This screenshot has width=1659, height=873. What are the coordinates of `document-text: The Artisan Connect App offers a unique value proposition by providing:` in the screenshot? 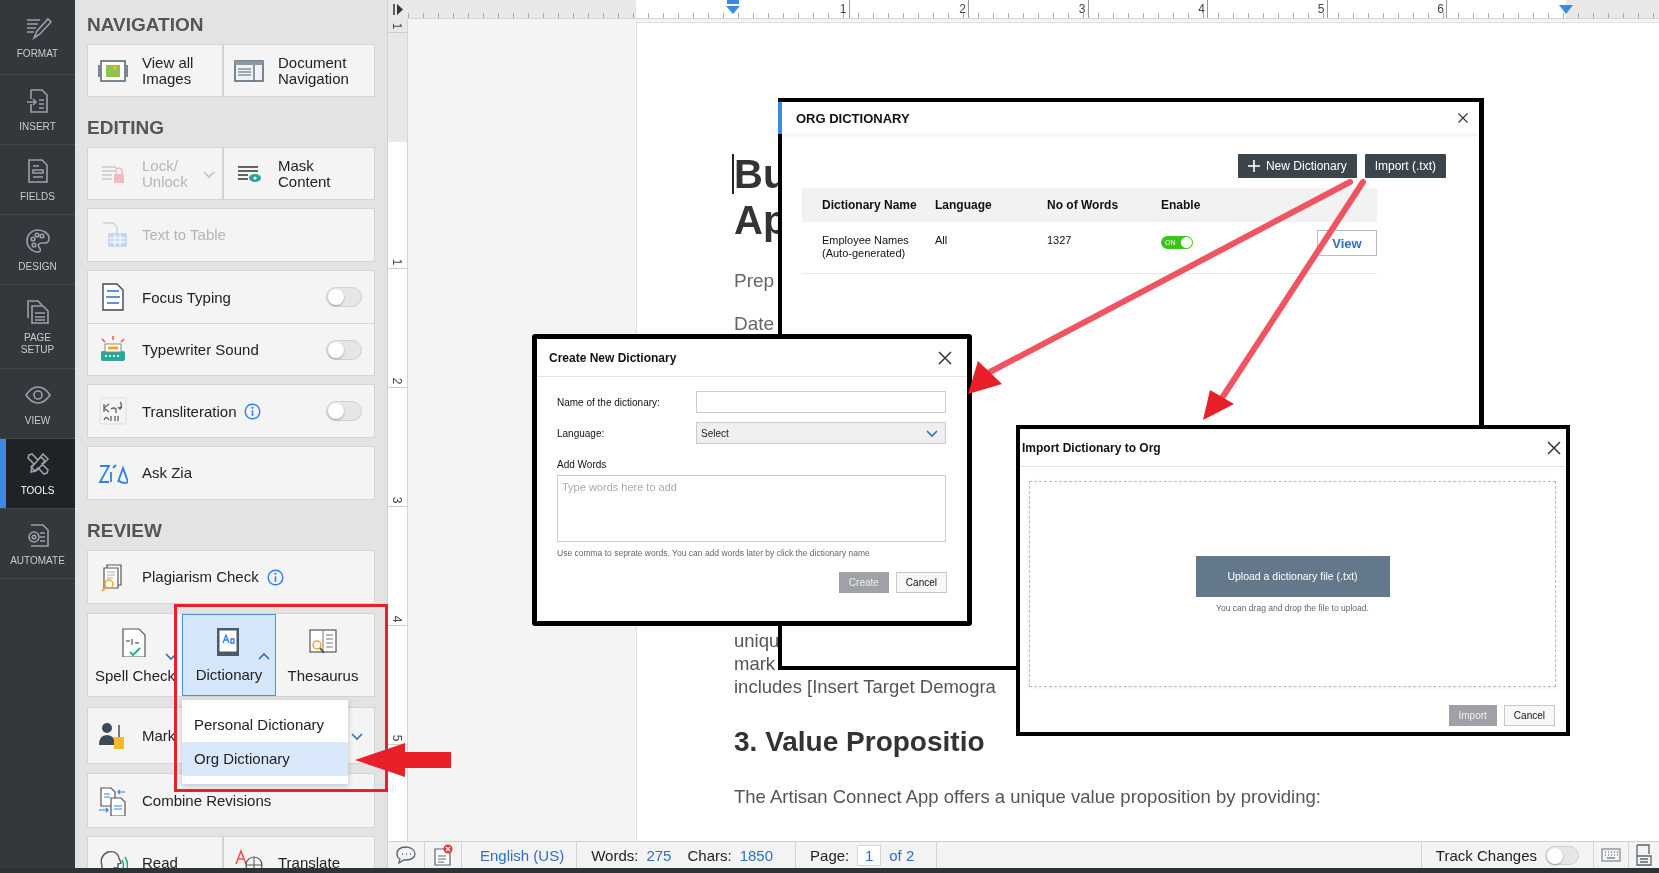 It's located at (1028, 797).